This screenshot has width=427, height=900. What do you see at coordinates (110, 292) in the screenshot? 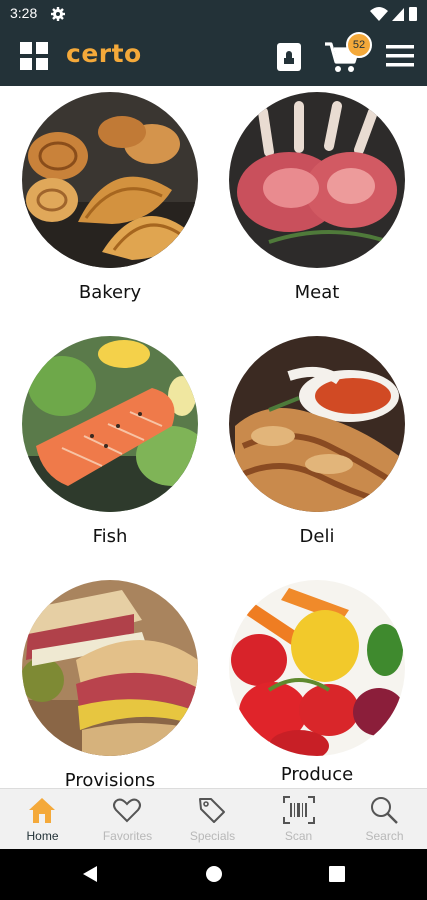
I see `category-label: Bakery` at bounding box center [110, 292].